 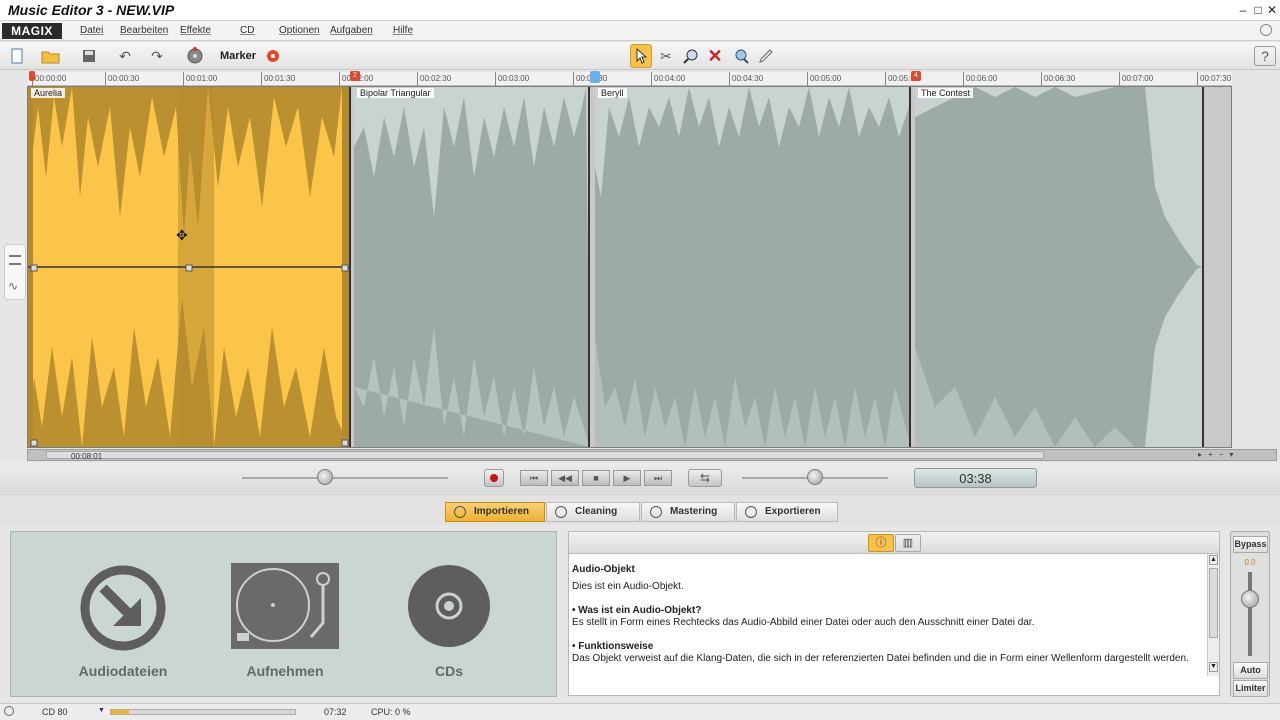 I want to click on marker-settings-icon, so click(x=273, y=56).